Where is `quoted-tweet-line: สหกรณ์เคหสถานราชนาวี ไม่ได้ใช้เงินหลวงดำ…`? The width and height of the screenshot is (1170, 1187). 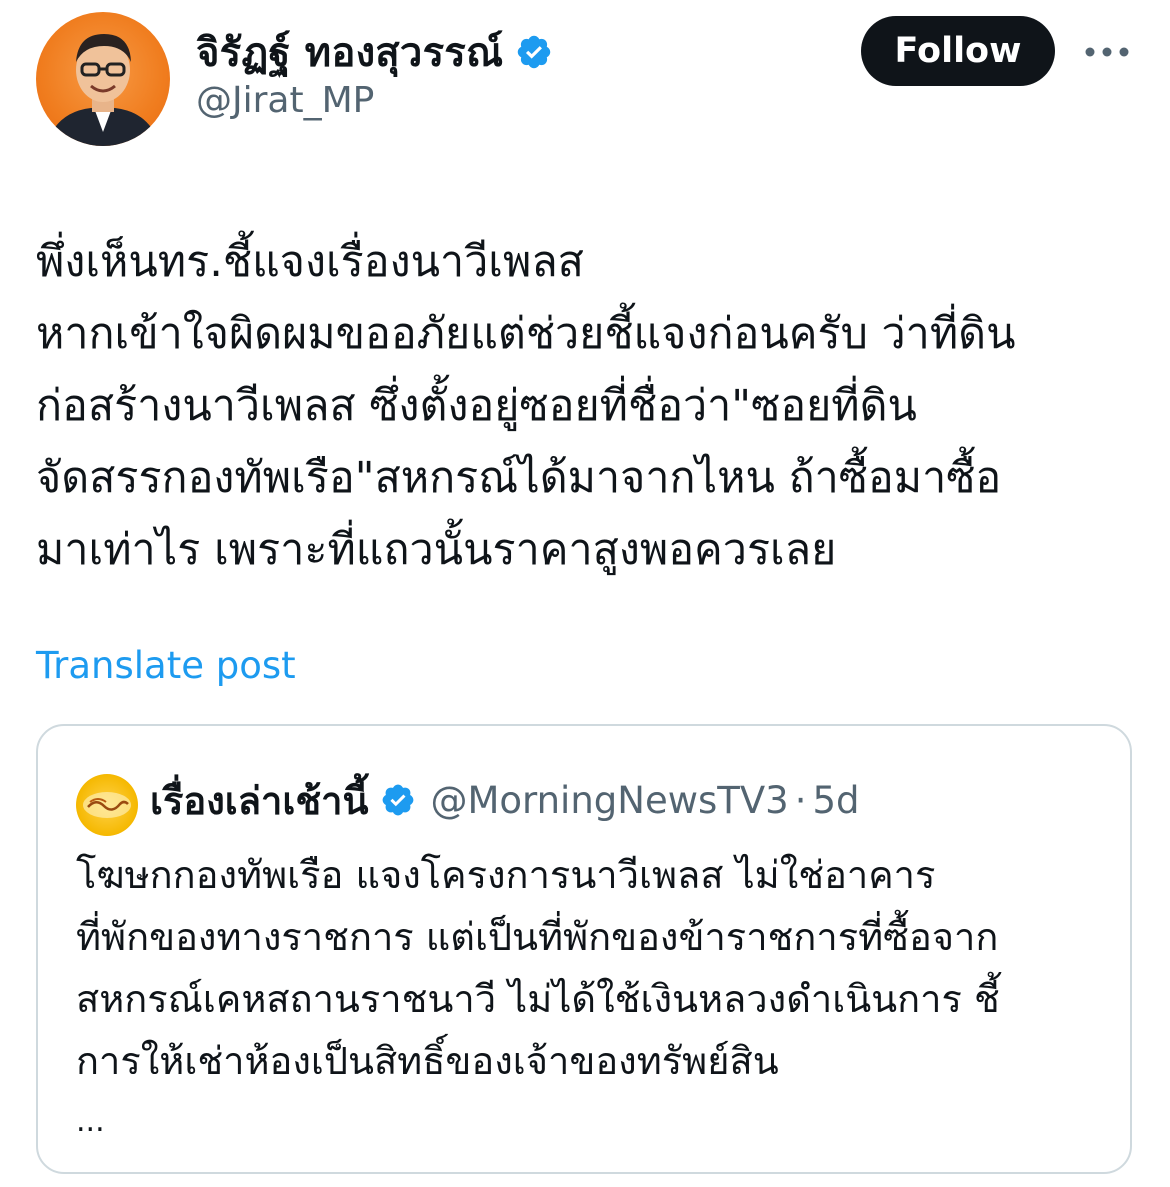 quoted-tweet-line: สหกรณ์เคหสถานราชนาวี ไม่ได้ใช้เงินหลวงดำ… is located at coordinates (538, 999).